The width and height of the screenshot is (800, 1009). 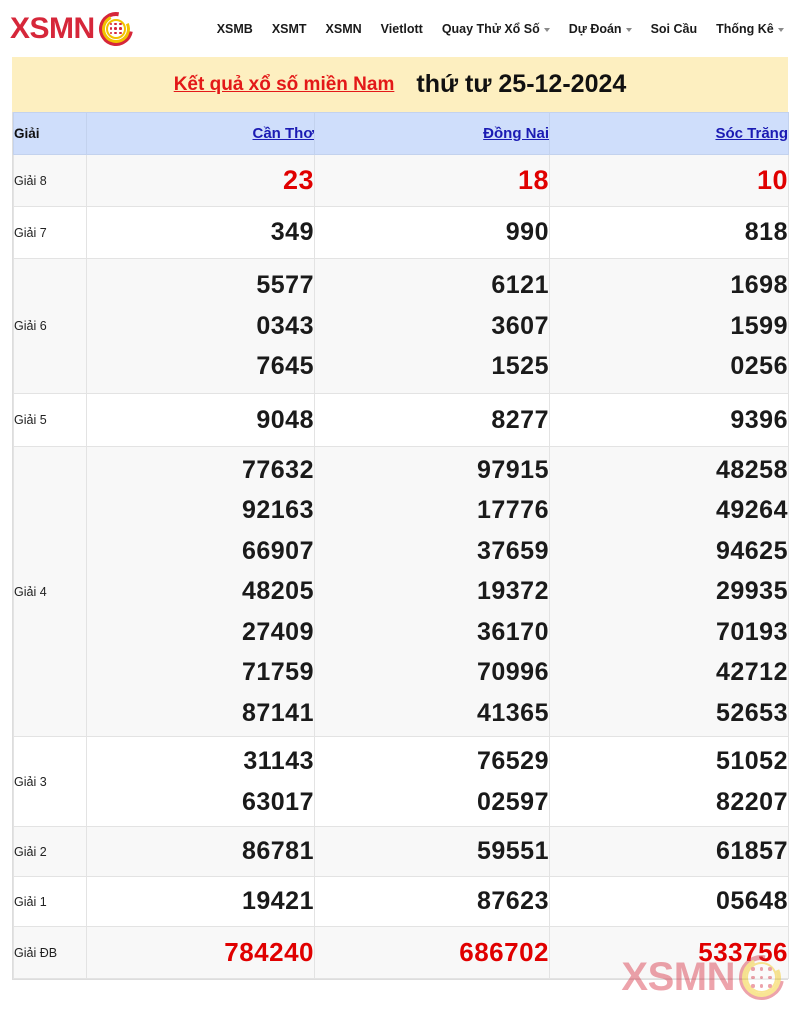 What do you see at coordinates (751, 672) in the screenshot?
I see `result-number: 42712` at bounding box center [751, 672].